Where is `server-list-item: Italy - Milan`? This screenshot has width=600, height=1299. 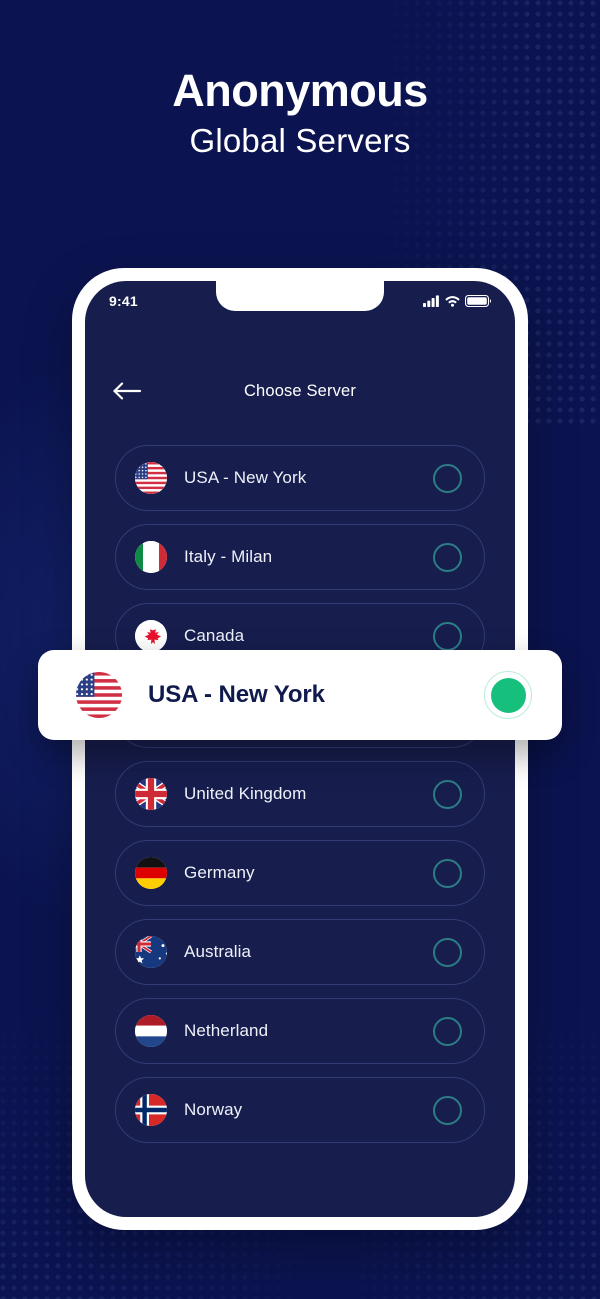 server-list-item: Italy - Milan is located at coordinates (300, 557).